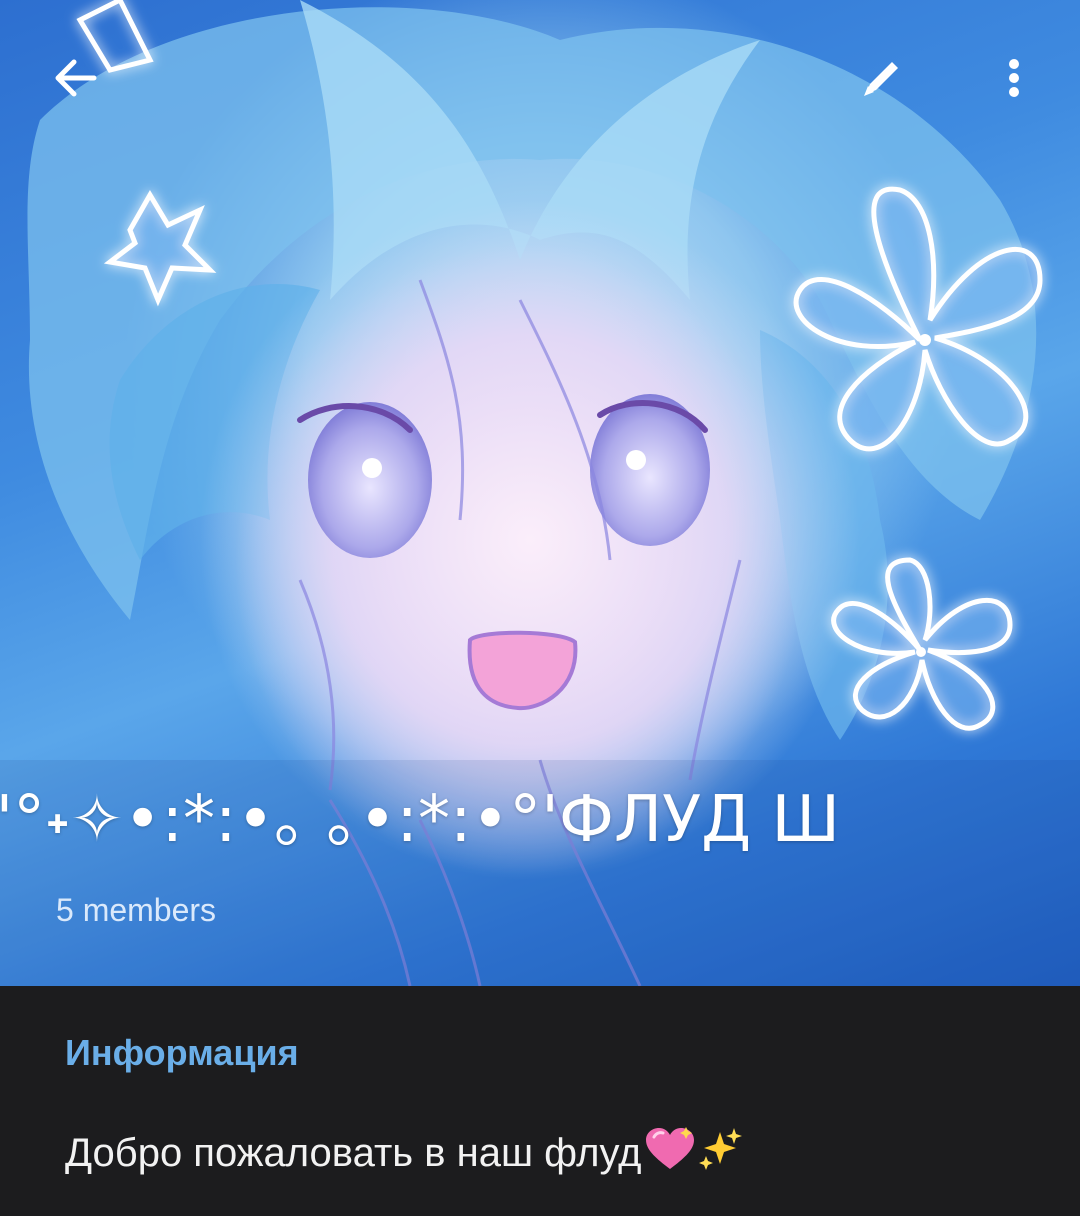  I want to click on pencil-icon, so click(881, 79).